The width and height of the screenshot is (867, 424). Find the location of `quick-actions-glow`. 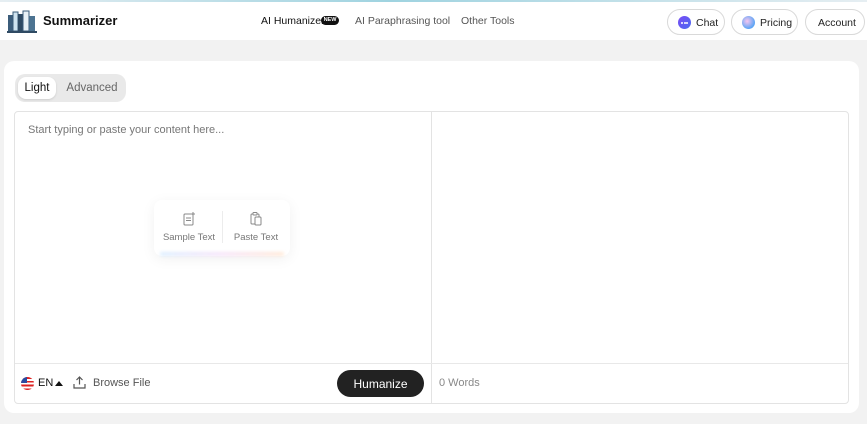

quick-actions-glow is located at coordinates (222, 254).